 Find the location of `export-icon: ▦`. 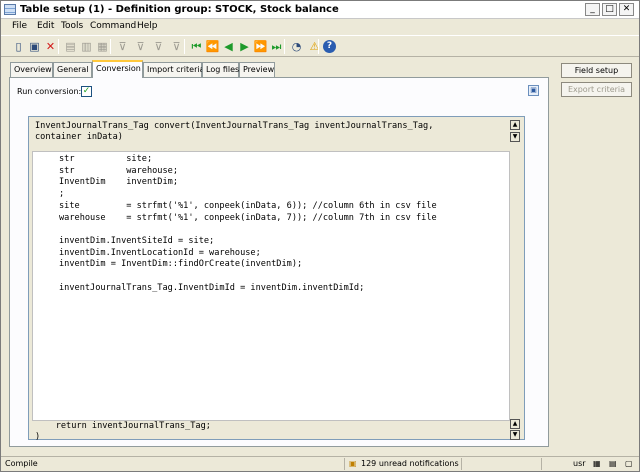

export-icon: ▦ is located at coordinates (102, 46).